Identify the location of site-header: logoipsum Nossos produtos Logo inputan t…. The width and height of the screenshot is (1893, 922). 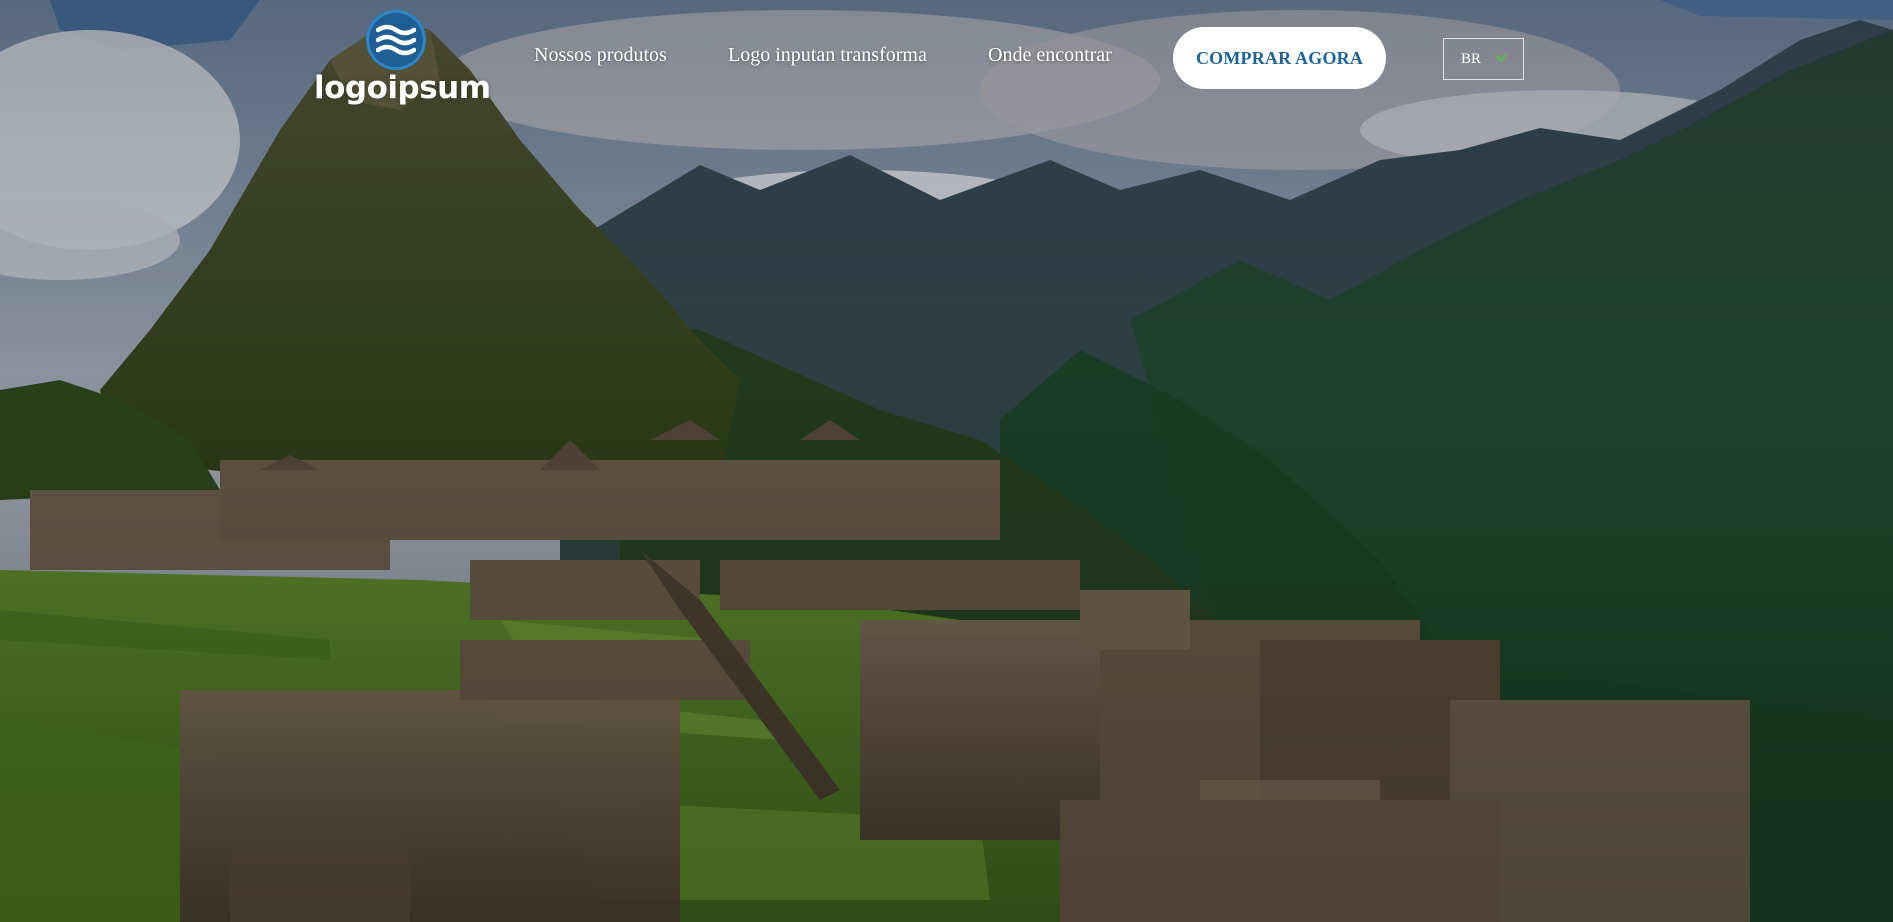
(946, 60).